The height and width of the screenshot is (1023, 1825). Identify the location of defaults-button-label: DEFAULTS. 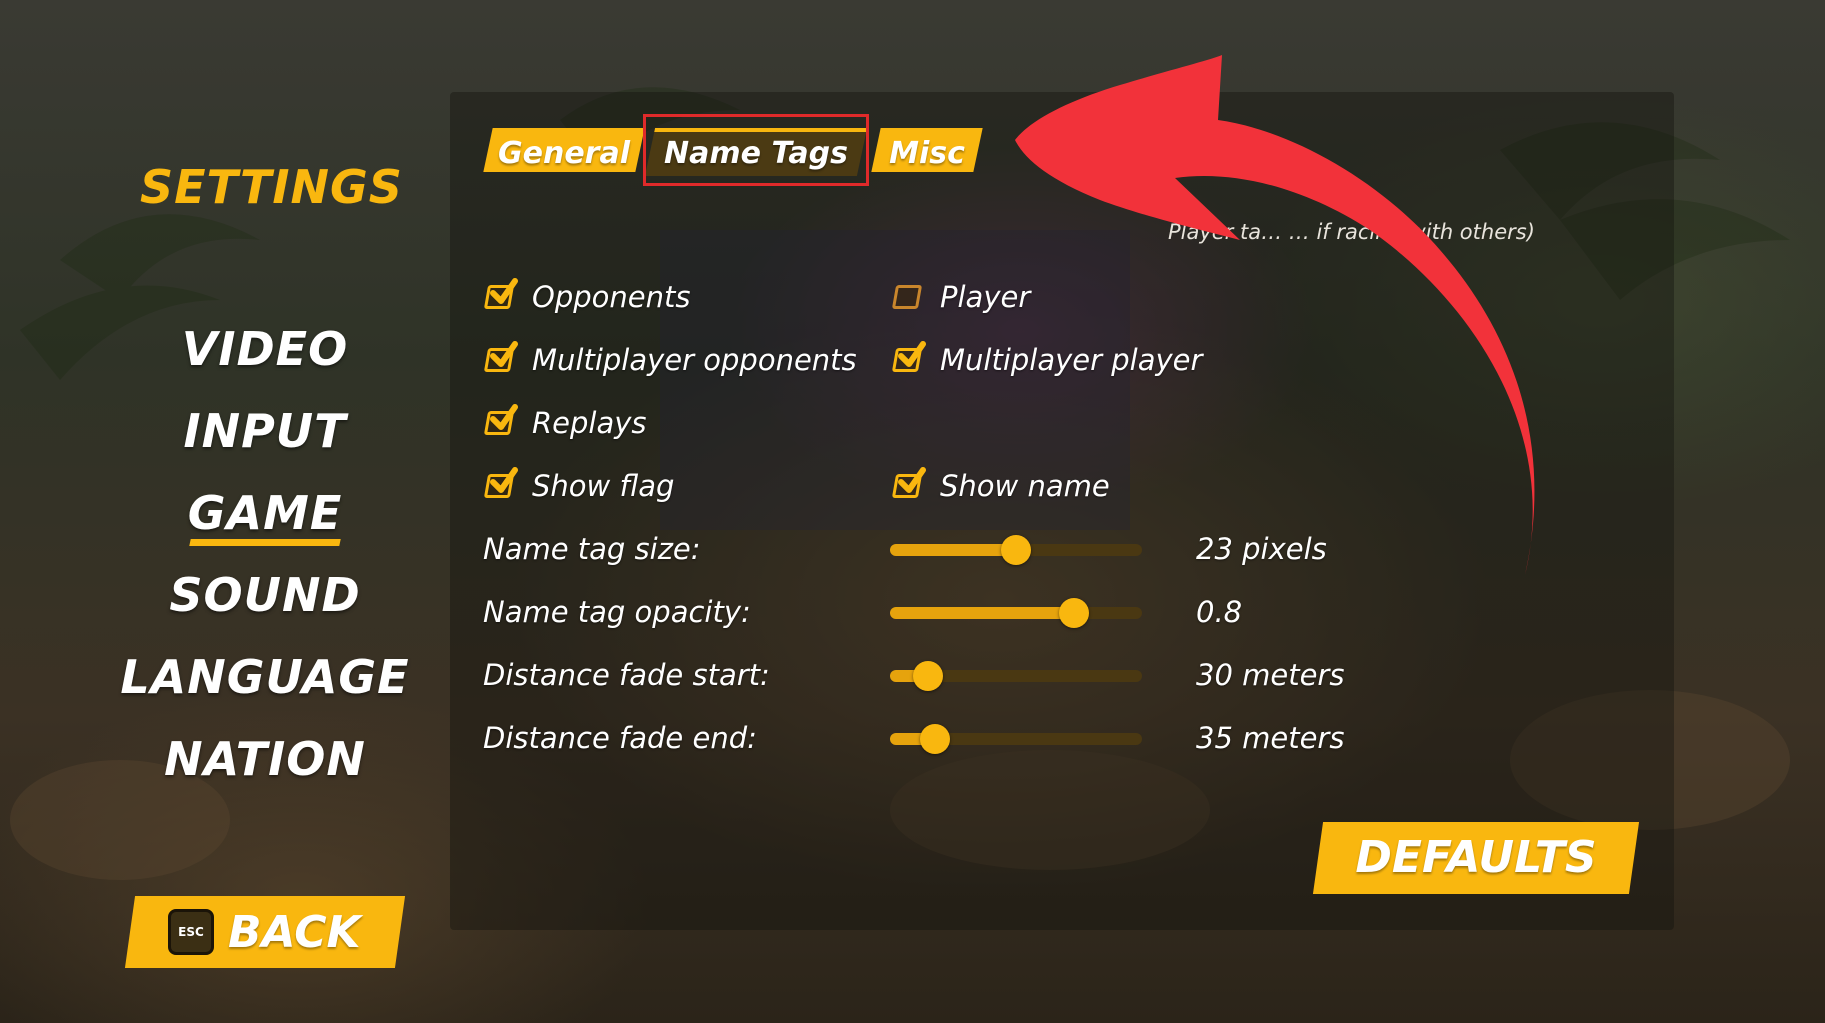
(1476, 858).